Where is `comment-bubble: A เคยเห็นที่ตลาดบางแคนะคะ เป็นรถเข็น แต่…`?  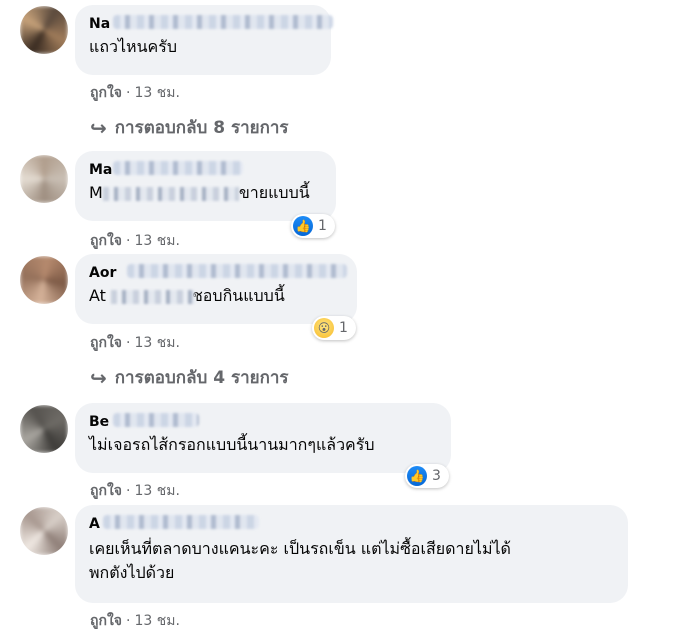 comment-bubble: A เคยเห็นที่ตลาดบางแคนะคะ เป็นรถเข็น แต่… is located at coordinates (351, 554).